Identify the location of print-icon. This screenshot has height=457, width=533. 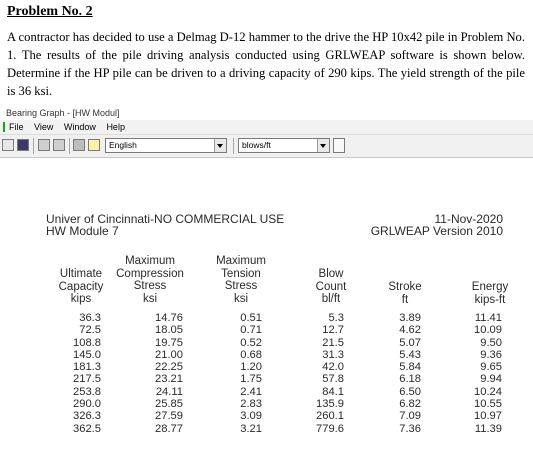
(79, 145).